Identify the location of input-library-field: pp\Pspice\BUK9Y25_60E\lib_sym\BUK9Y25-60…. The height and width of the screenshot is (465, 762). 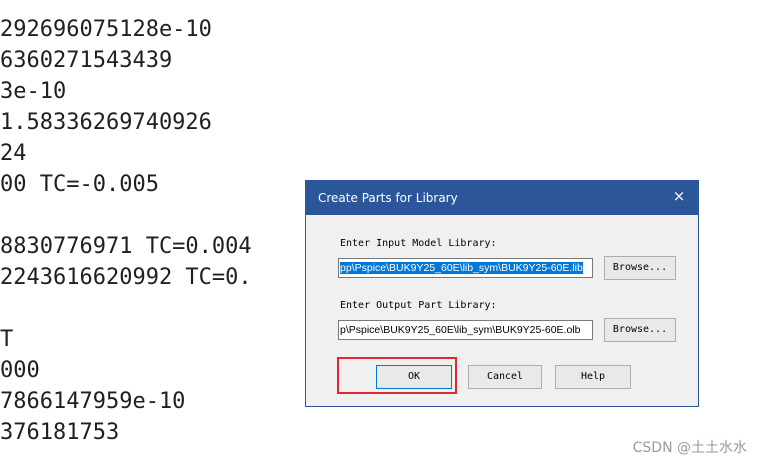
(465, 268).